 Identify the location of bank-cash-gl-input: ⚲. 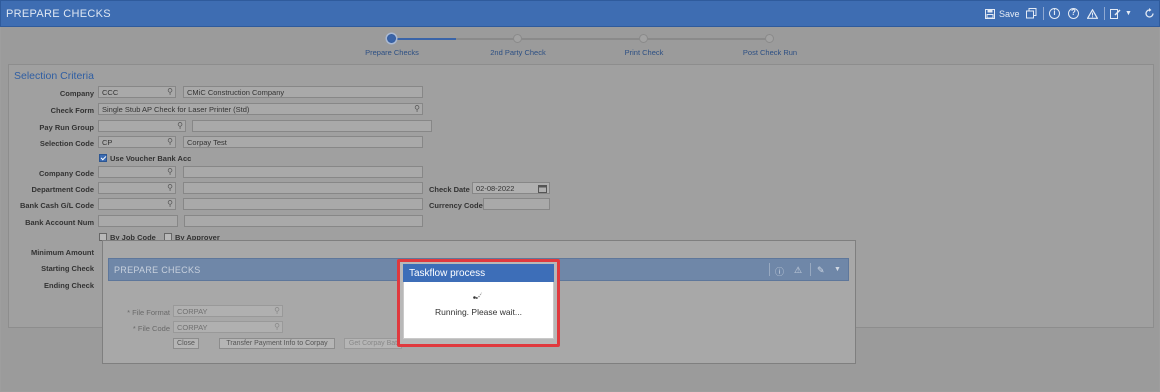
(137, 204).